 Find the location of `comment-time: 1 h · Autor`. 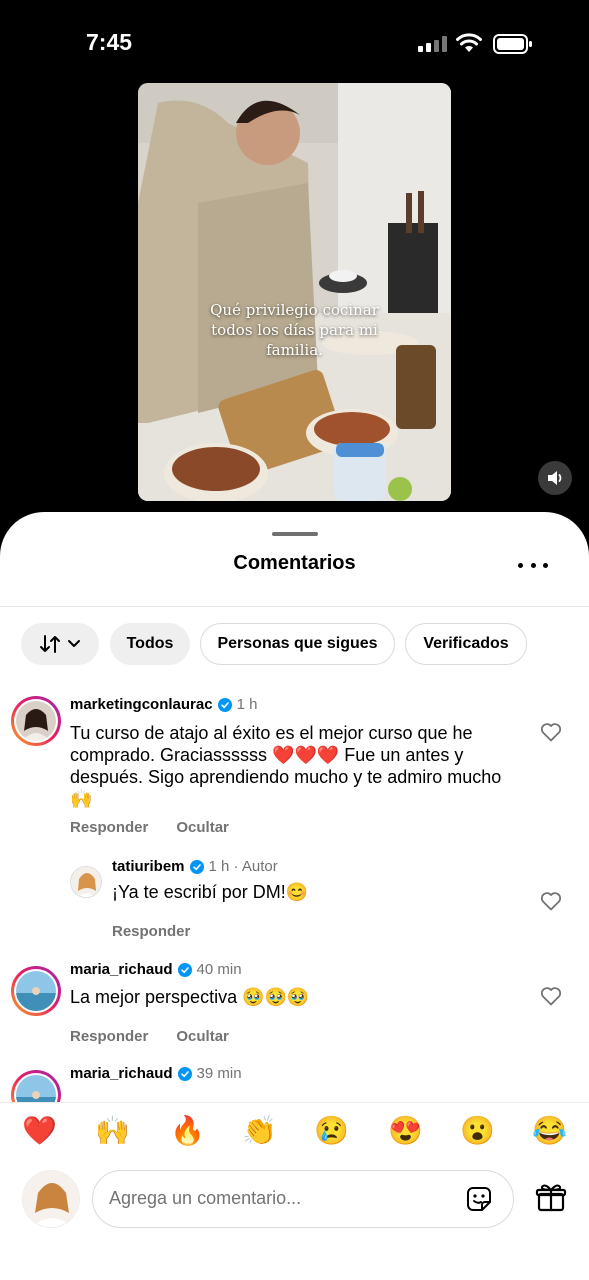

comment-time: 1 h · Autor is located at coordinates (243, 866).